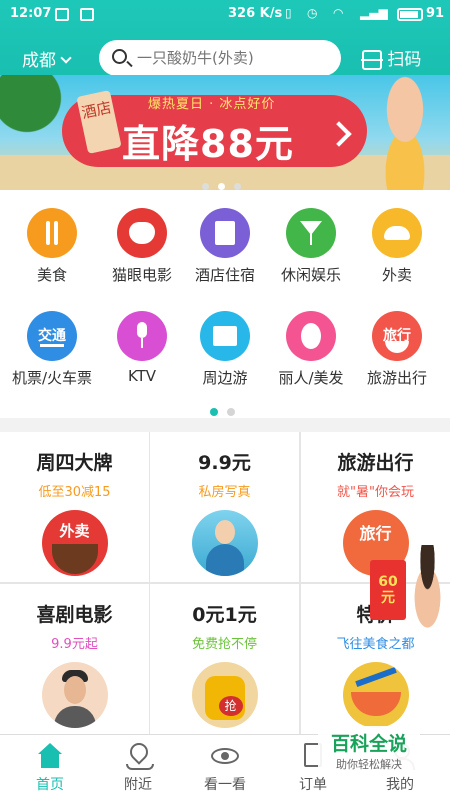 Image resolution: width=450 pixels, height=800 pixels. What do you see at coordinates (225, 378) in the screenshot?
I see `category-label: 周边游` at bounding box center [225, 378].